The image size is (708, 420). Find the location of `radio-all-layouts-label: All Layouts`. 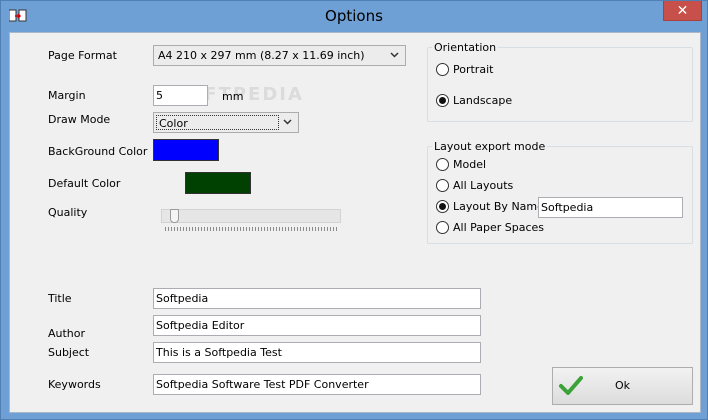

radio-all-layouts-label: All Layouts is located at coordinates (483, 185).